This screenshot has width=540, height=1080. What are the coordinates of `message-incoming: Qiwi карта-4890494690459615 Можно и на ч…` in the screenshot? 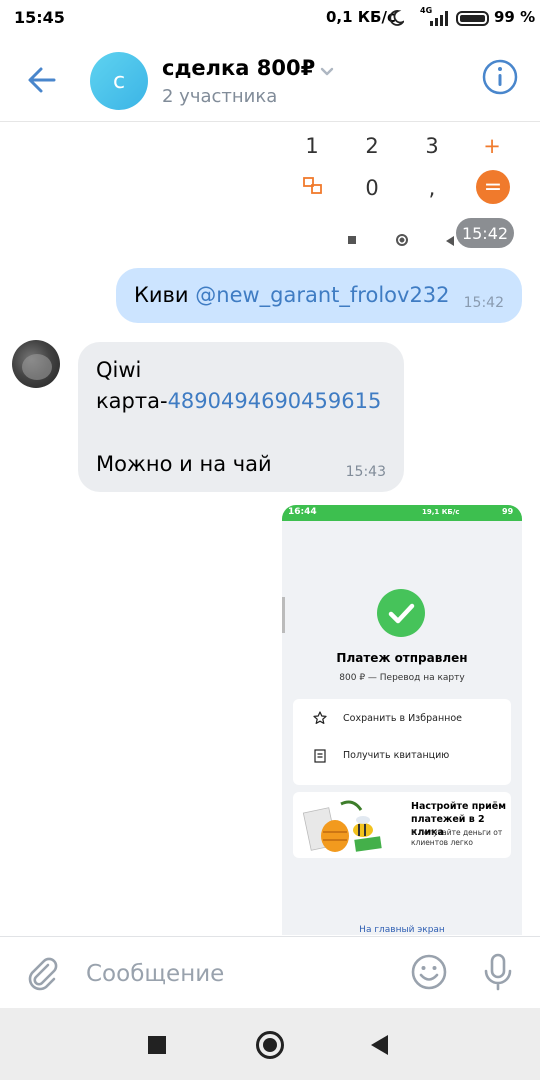 It's located at (241, 417).